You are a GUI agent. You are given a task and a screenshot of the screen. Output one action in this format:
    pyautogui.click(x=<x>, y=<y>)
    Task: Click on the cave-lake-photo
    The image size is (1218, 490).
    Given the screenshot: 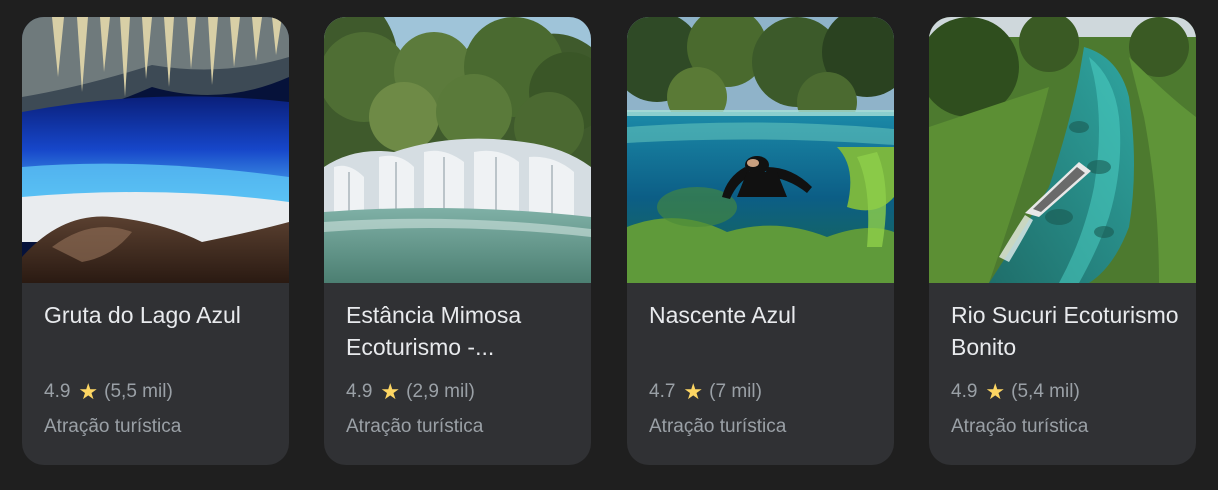 What is the action you would take?
    pyautogui.click(x=155, y=150)
    